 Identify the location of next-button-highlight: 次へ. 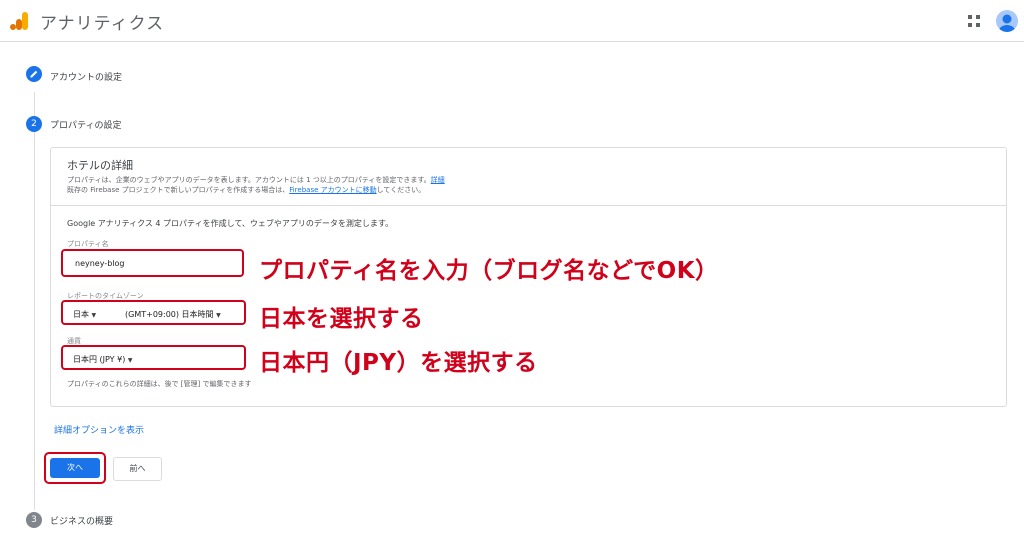
(75, 468).